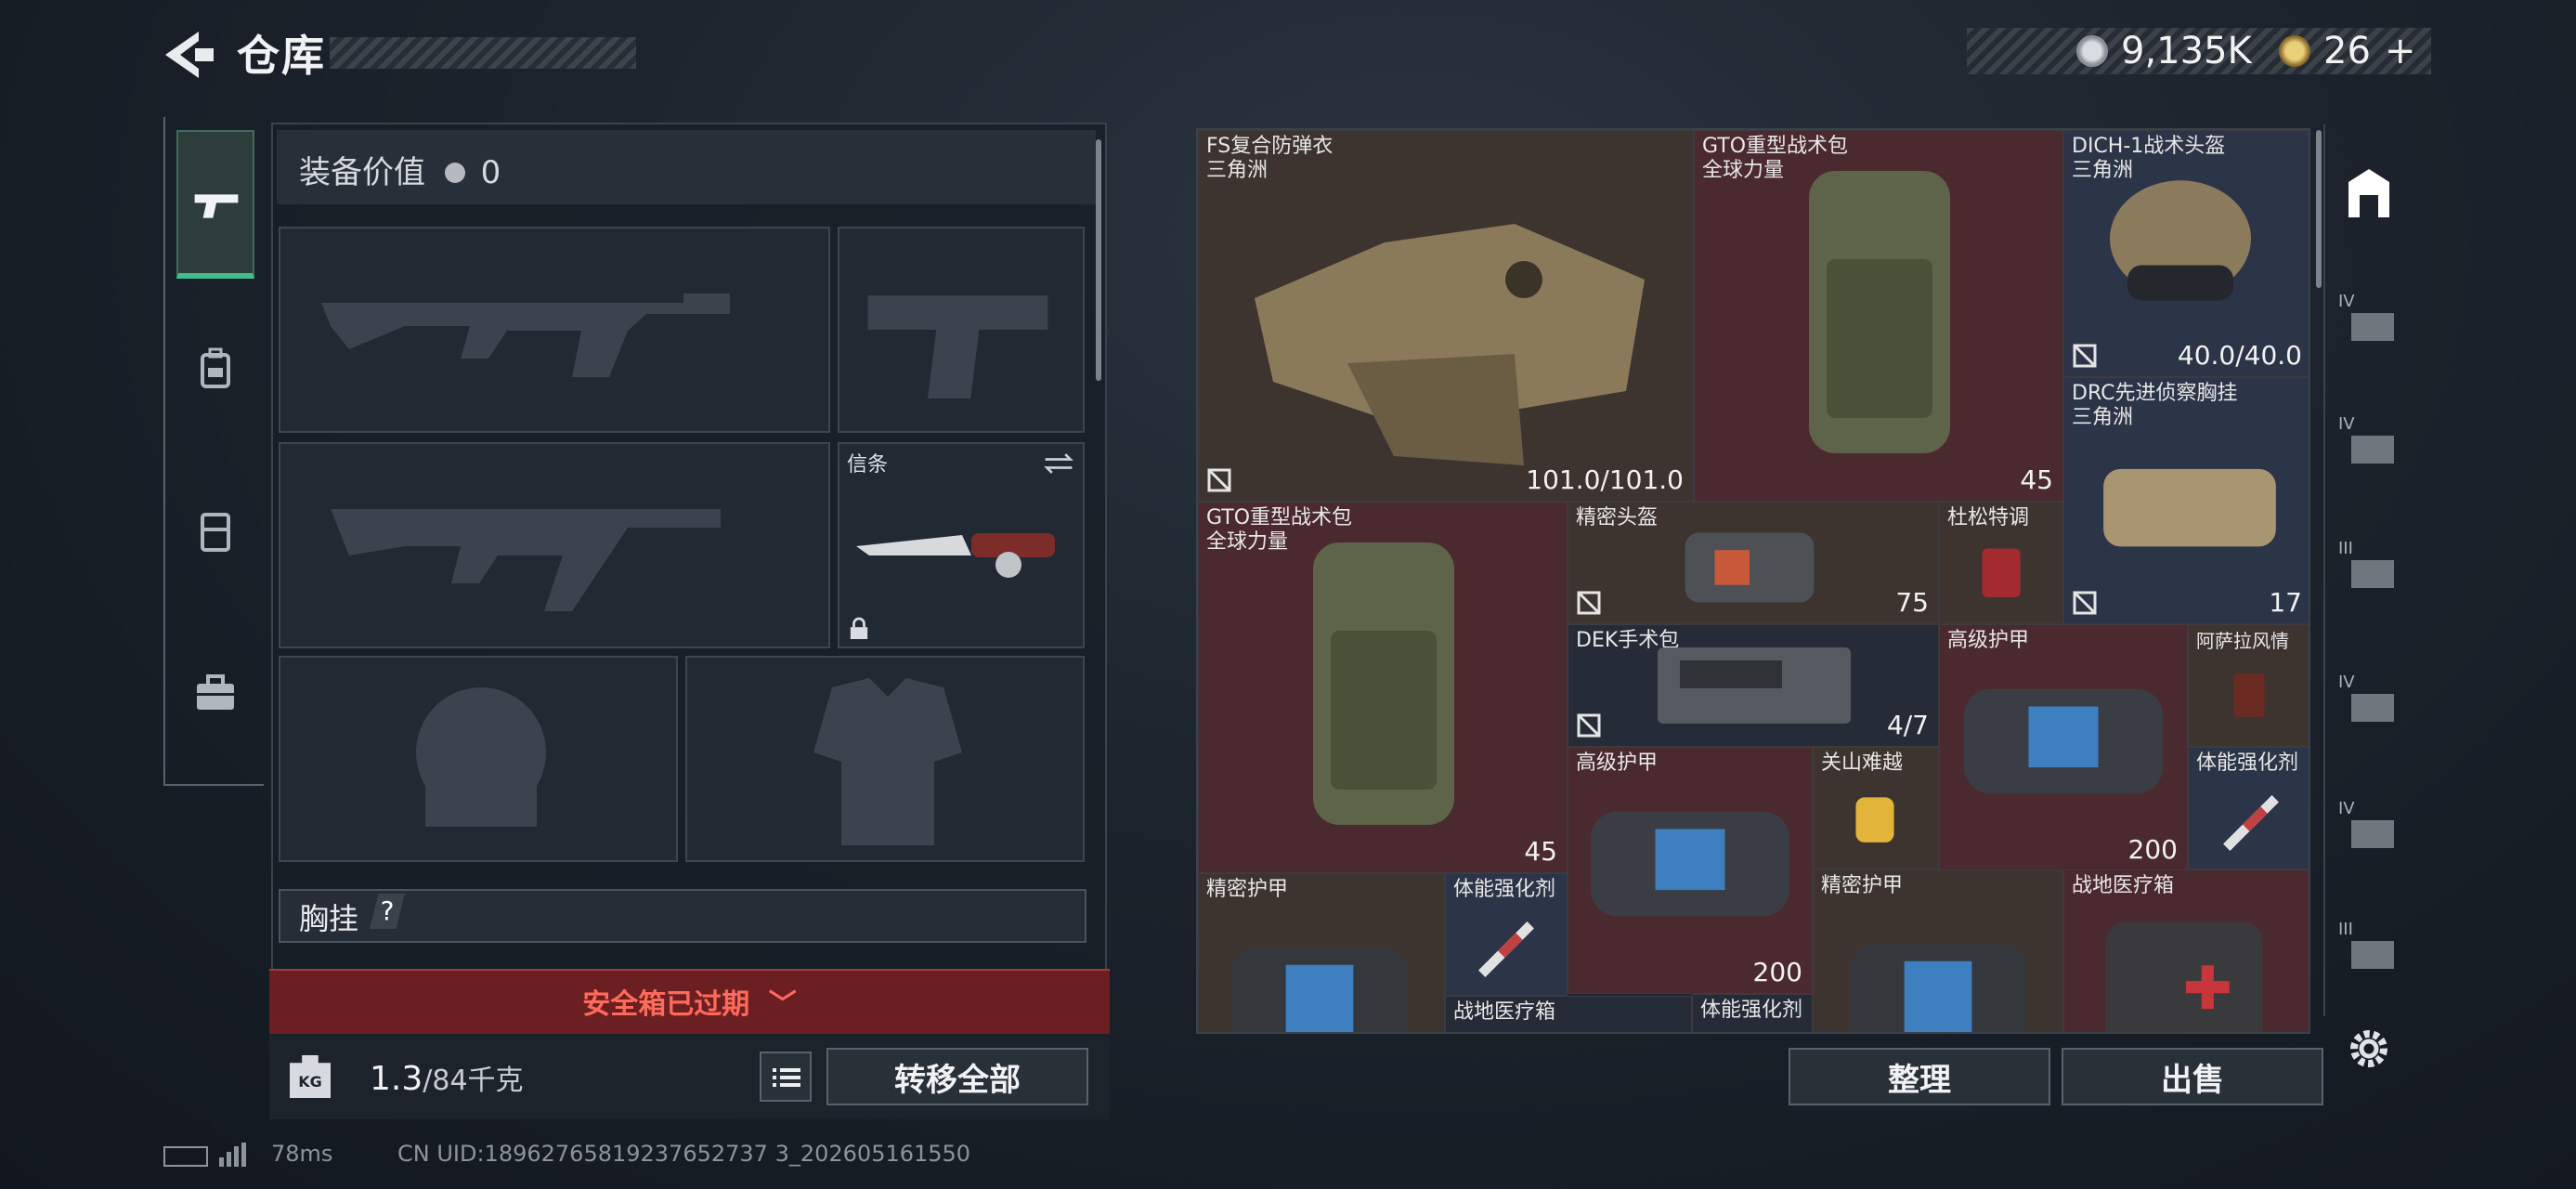  I want to click on stash-item-drink: 杜松特调, so click(2001, 563).